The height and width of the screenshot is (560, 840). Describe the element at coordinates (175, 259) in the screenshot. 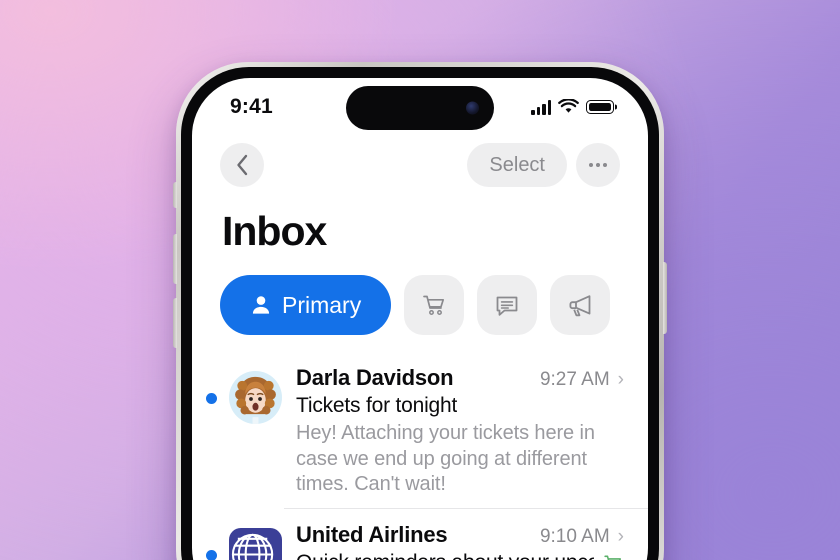

I see `volume-up-button` at that location.